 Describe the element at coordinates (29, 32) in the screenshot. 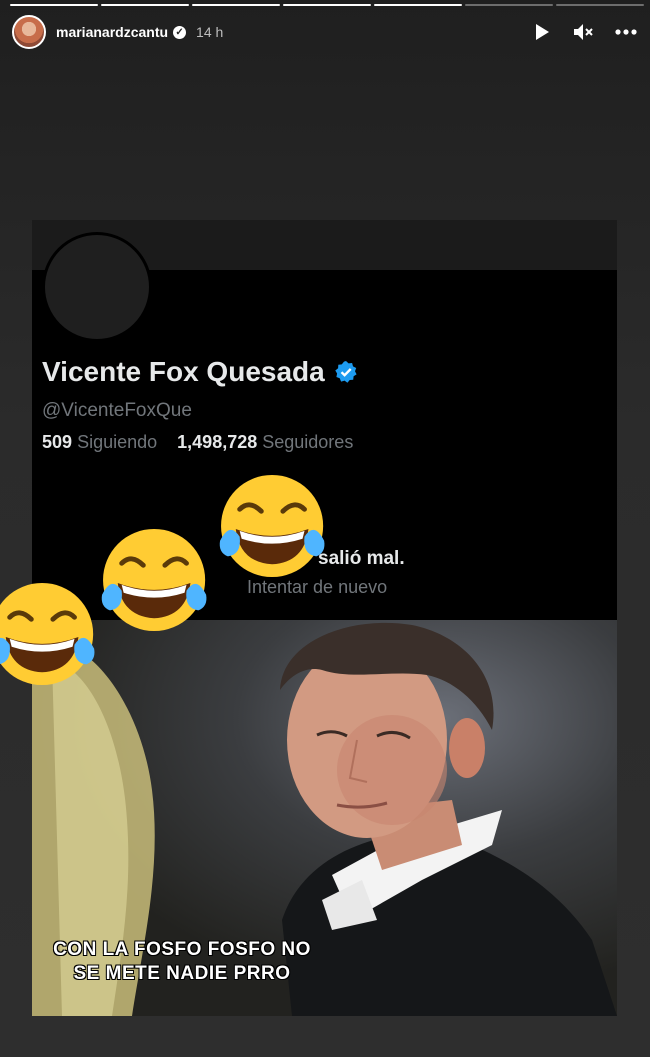

I see `user-avatar` at that location.